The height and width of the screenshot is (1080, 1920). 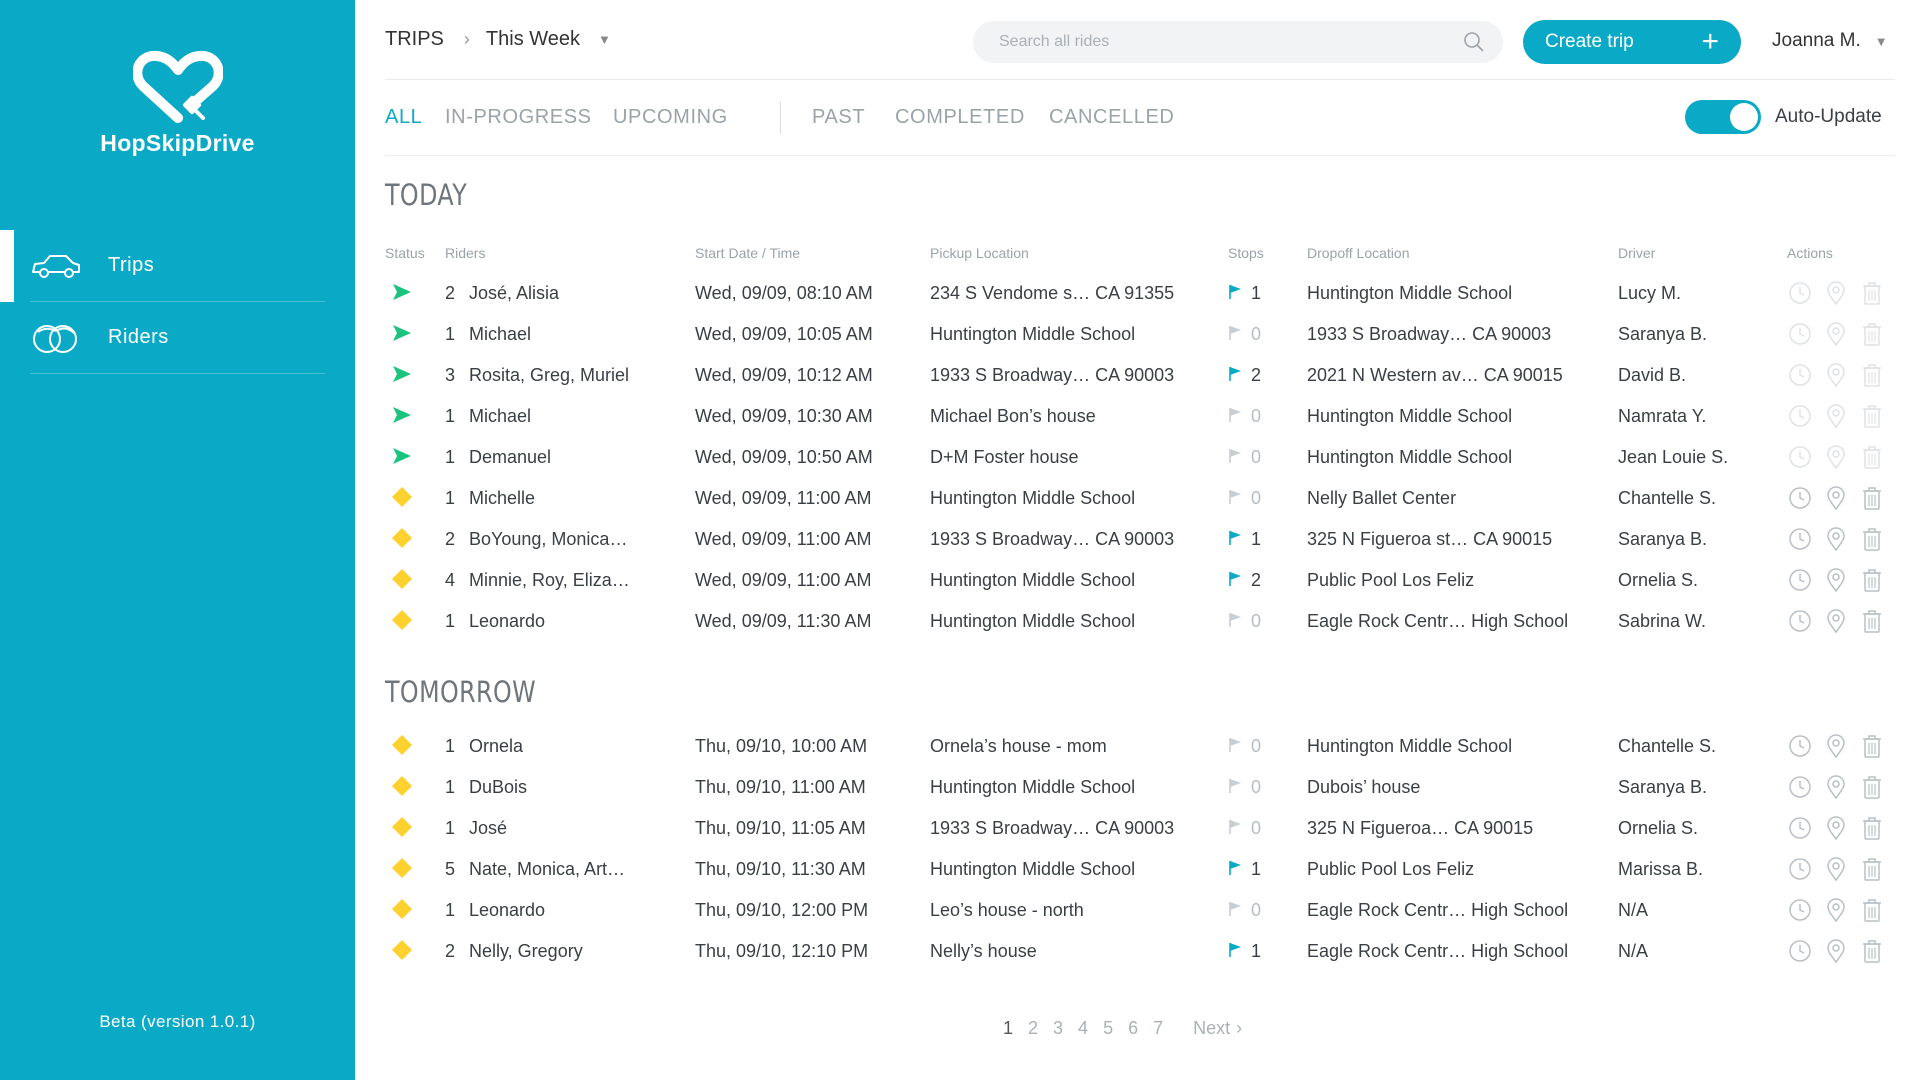 What do you see at coordinates (533, 39) in the screenshot?
I see `period-dropdown: This Week` at bounding box center [533, 39].